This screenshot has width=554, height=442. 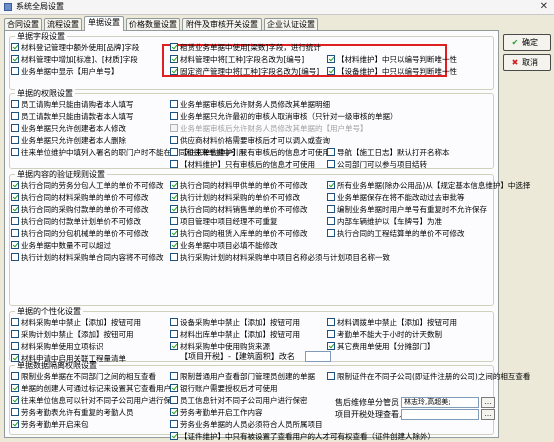 What do you see at coordinates (91, 388) in the screenshot?
I see `option-checkbox: 单据的创建人可通过标记来设置其它查看用户` at bounding box center [91, 388].